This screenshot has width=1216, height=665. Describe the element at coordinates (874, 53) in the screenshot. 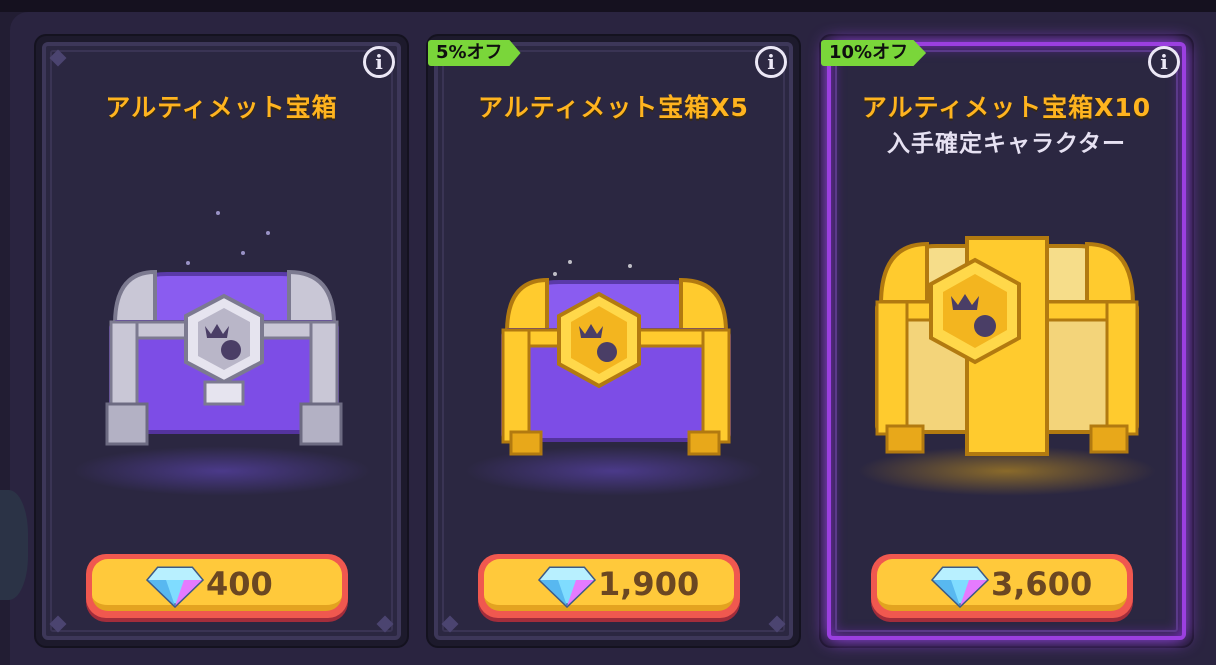

I see `discount-badge: 10%オフ` at that location.